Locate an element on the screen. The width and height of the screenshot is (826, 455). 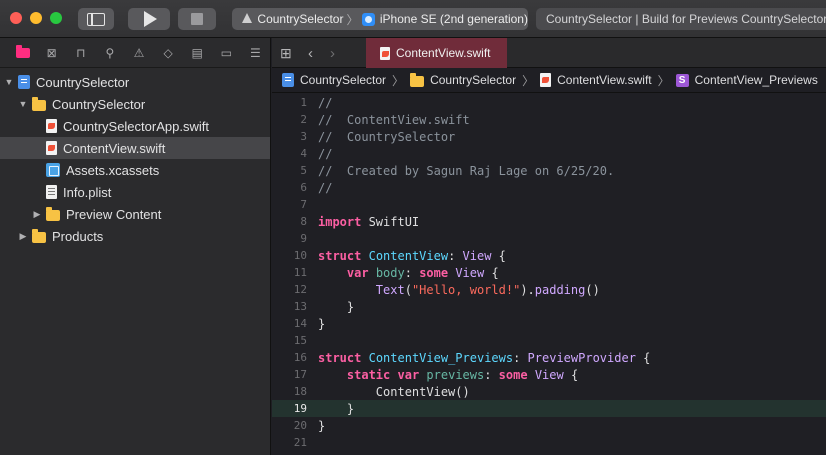
run-button is located at coordinates (149, 19).